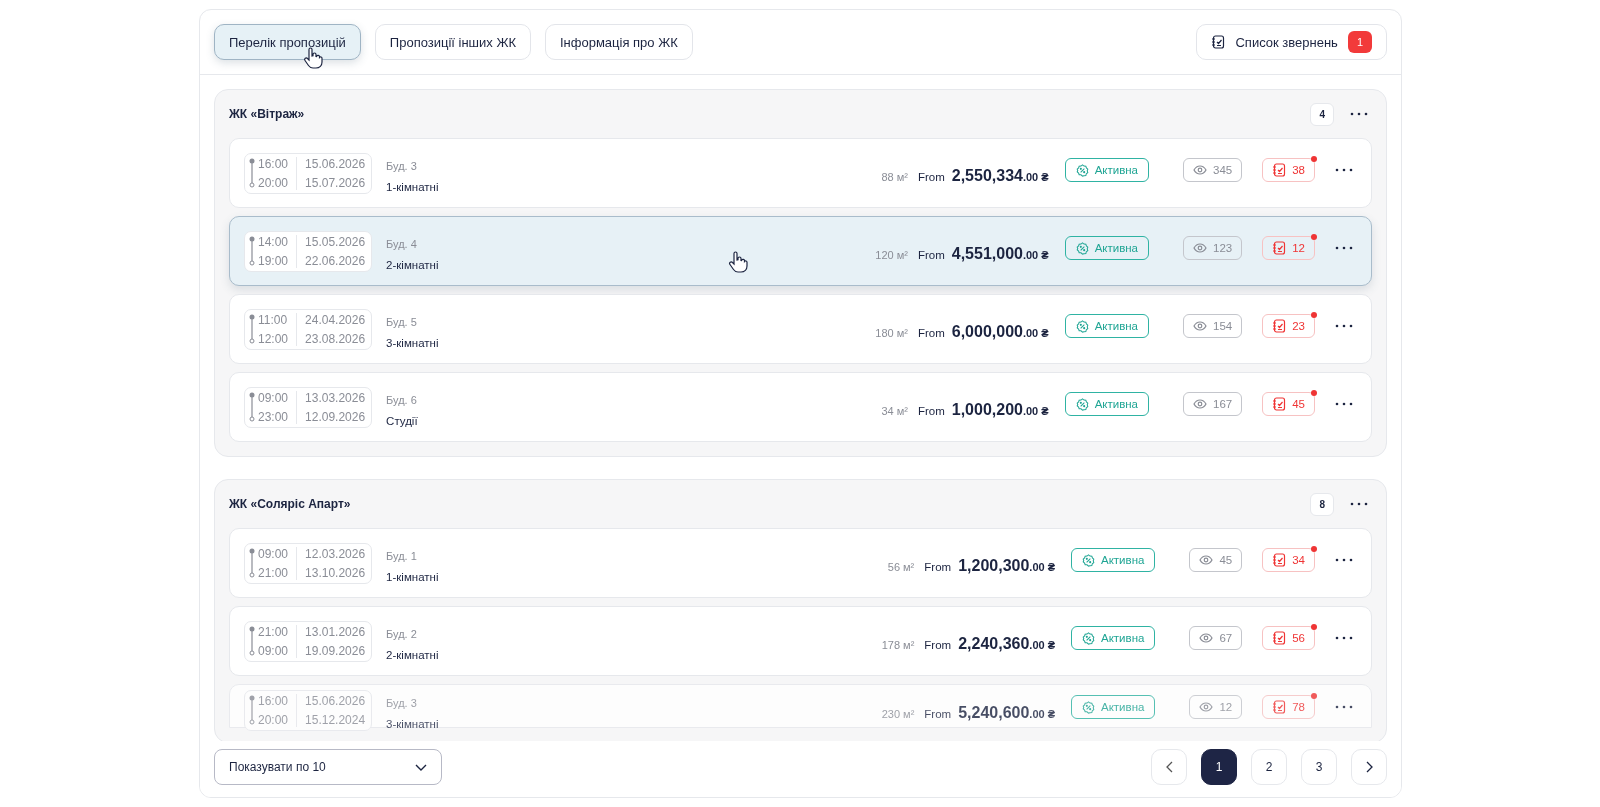 The height and width of the screenshot is (807, 1600). What do you see at coordinates (1269, 767) in the screenshot?
I see `page-button: 2` at bounding box center [1269, 767].